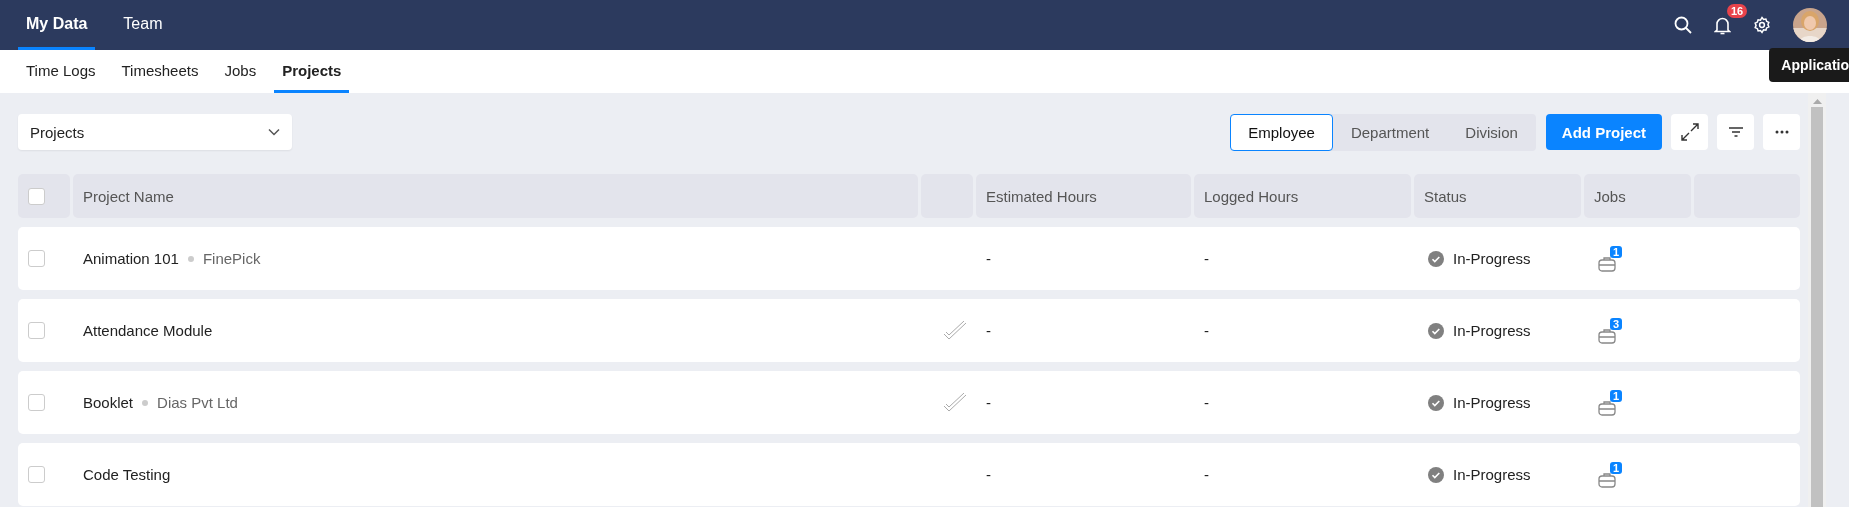  I want to click on project-name: Code Testing, so click(127, 474).